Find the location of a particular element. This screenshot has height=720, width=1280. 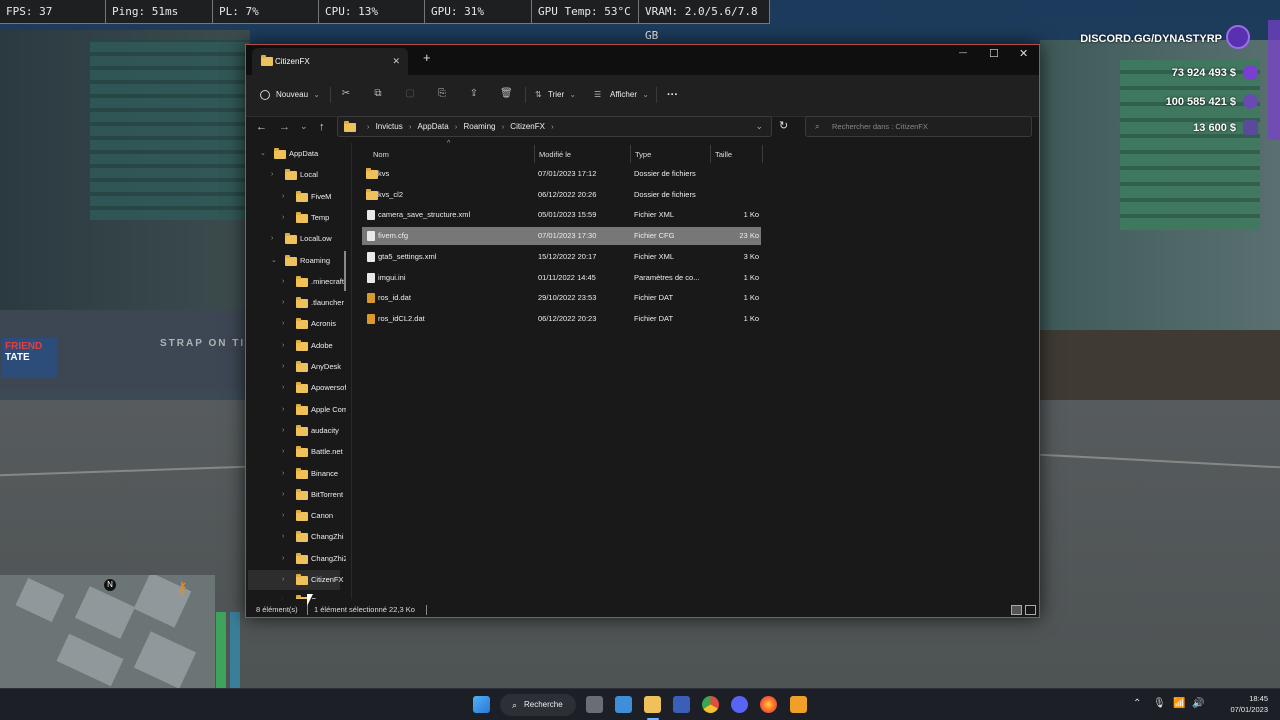

new-button: Nouveau ⌄ is located at coordinates (290, 95).